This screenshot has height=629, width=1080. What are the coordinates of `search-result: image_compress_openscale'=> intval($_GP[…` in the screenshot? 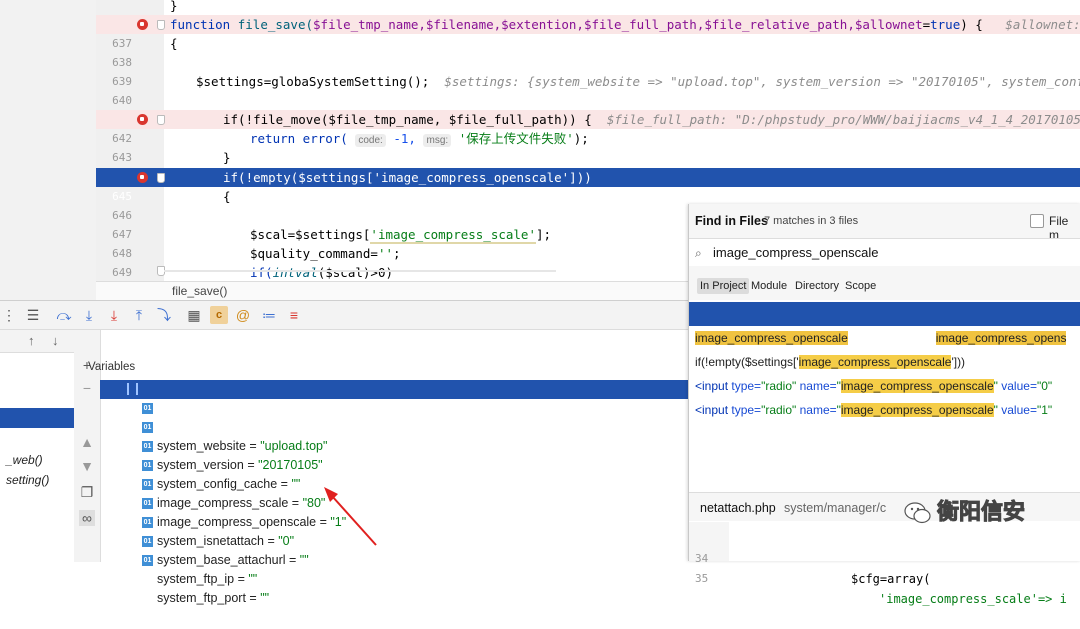 It's located at (884, 323).